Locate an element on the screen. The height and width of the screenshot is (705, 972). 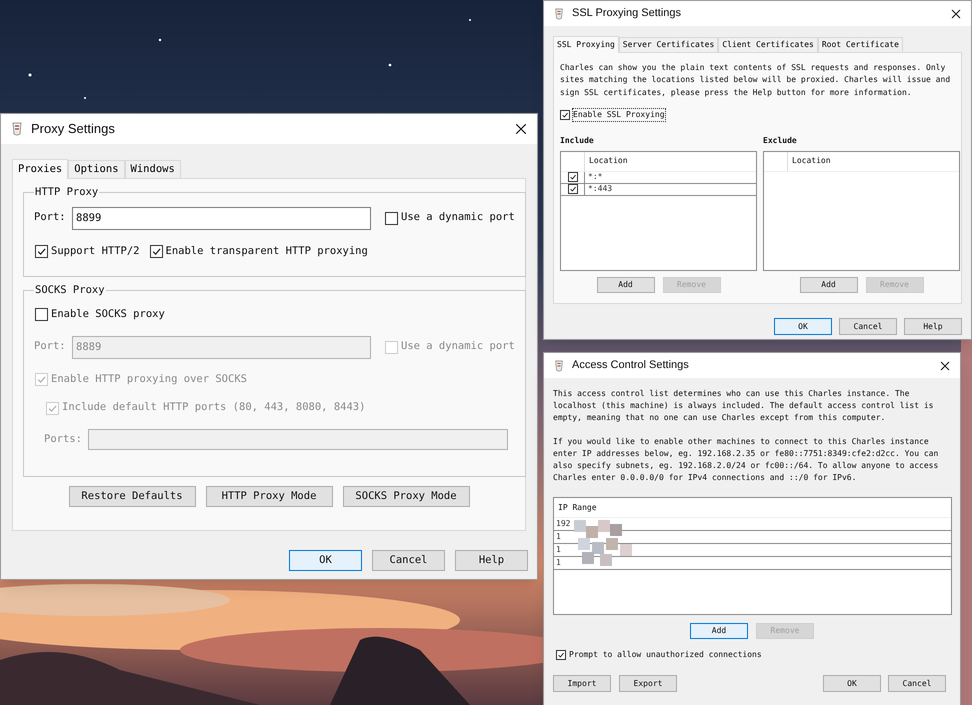
group-title: SOCKS Proxy is located at coordinates (70, 290).